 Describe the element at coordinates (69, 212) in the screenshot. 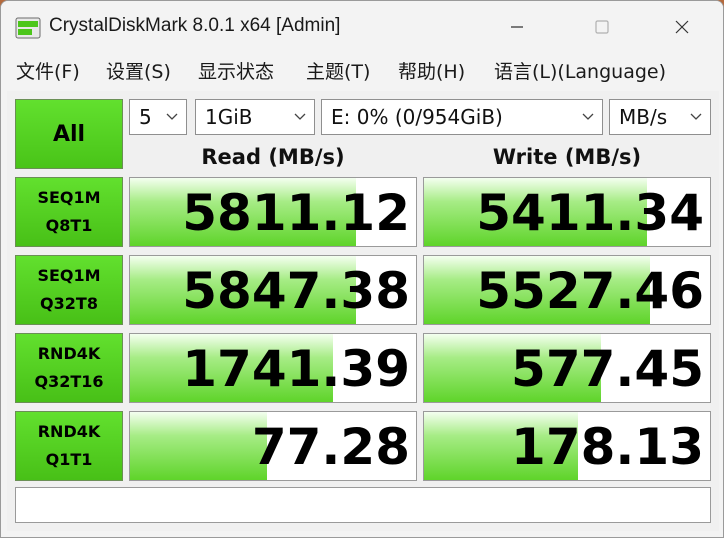

I see `test-button-seq1m-q8t1: SEQ1M Q8T1` at that location.